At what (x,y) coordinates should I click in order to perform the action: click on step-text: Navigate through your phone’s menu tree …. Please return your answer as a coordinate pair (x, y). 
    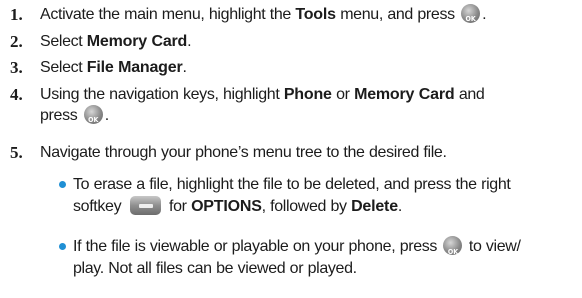
    Looking at the image, I should click on (243, 152).